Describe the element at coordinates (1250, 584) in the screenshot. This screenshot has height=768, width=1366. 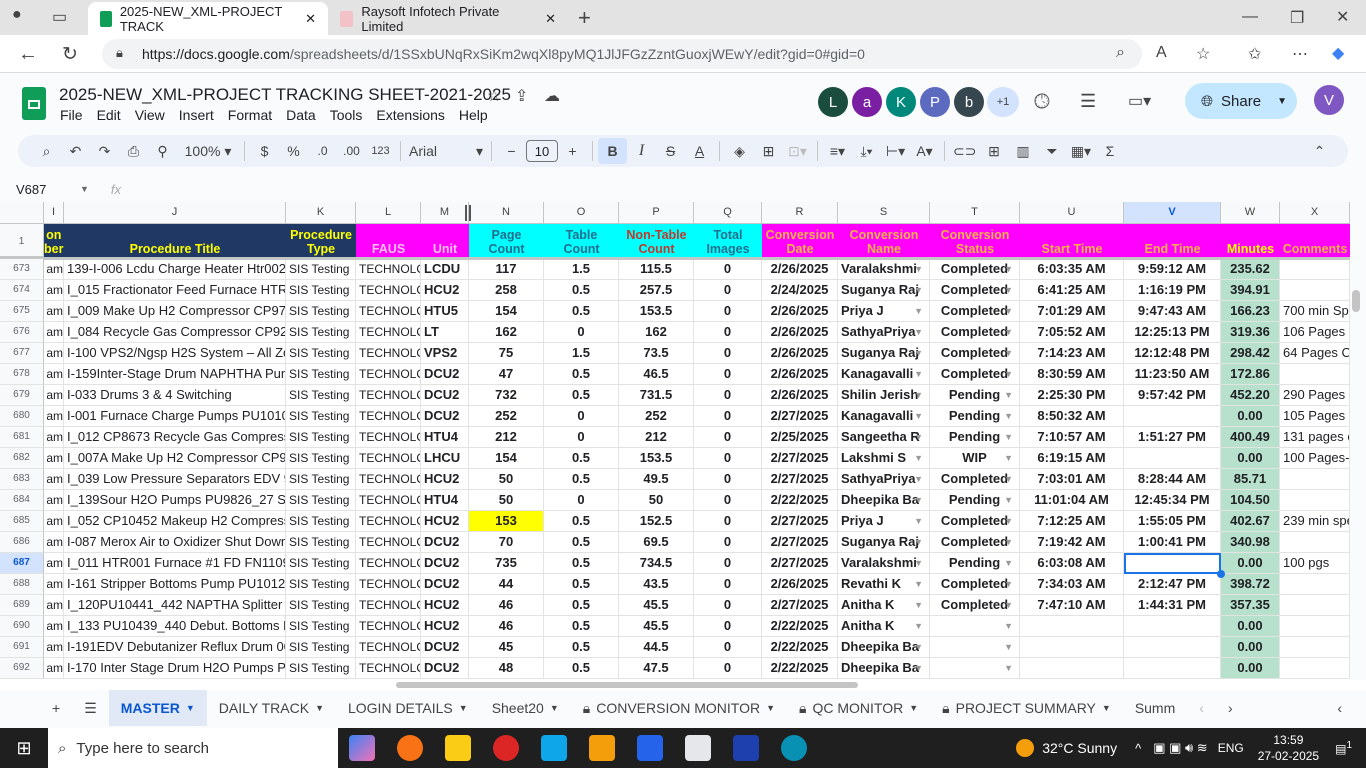
I see `minutes-cell: 398.72` at that location.